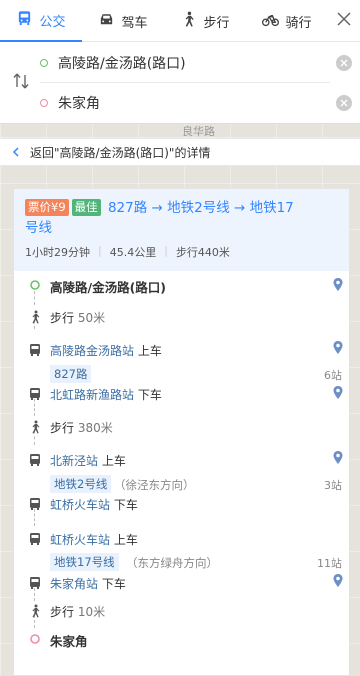 This screenshot has height=676, width=360. I want to click on origin-input: 高陵路/金汤路(路口), so click(194, 63).